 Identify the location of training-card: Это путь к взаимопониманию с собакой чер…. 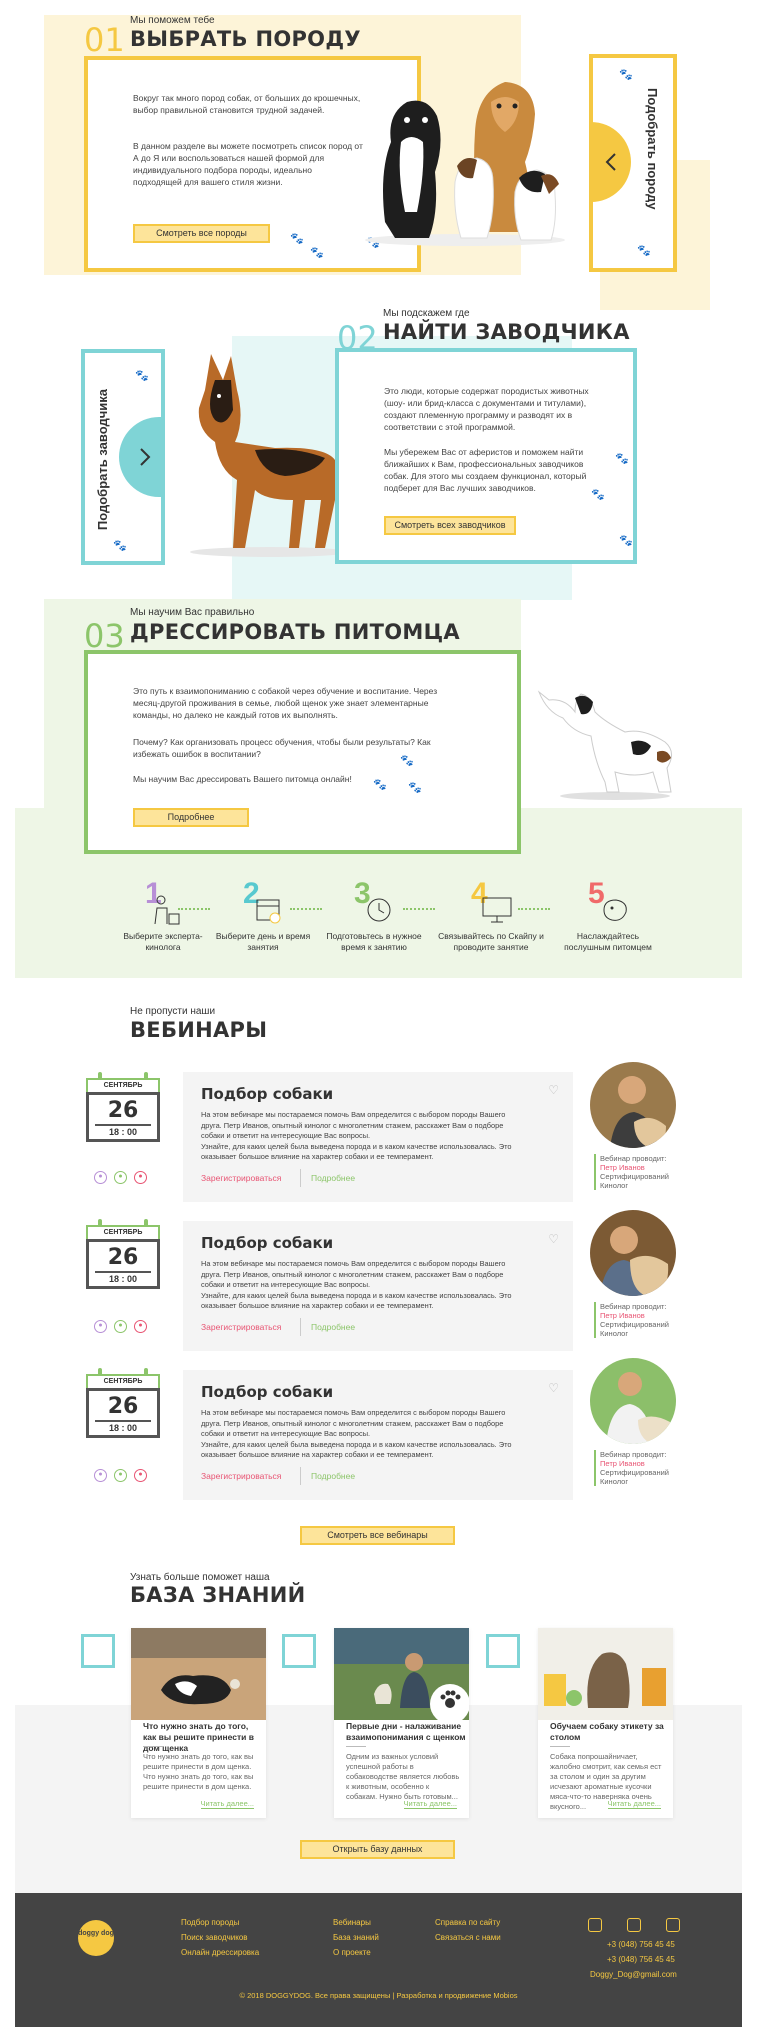
(302, 752).